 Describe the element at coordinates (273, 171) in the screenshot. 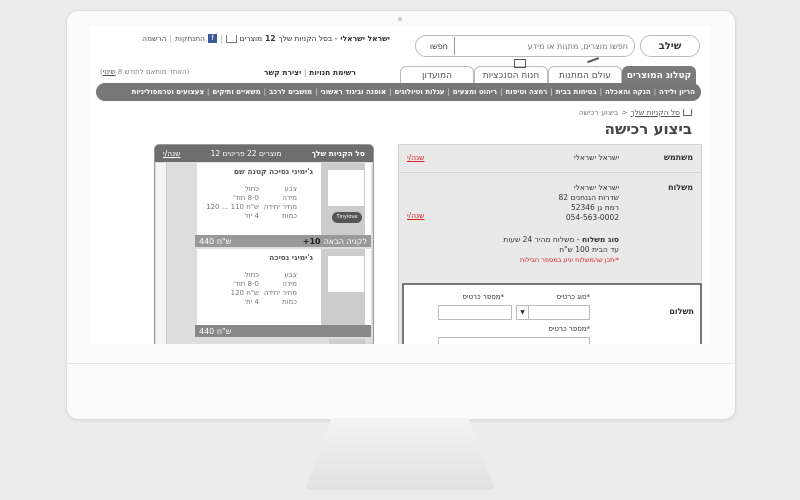

I see `item-name: ג'ימיני נסיכה קטנה שם` at that location.